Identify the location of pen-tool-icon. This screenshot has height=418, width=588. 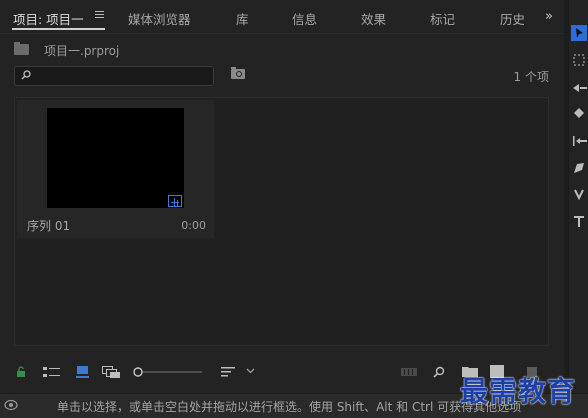
(579, 168).